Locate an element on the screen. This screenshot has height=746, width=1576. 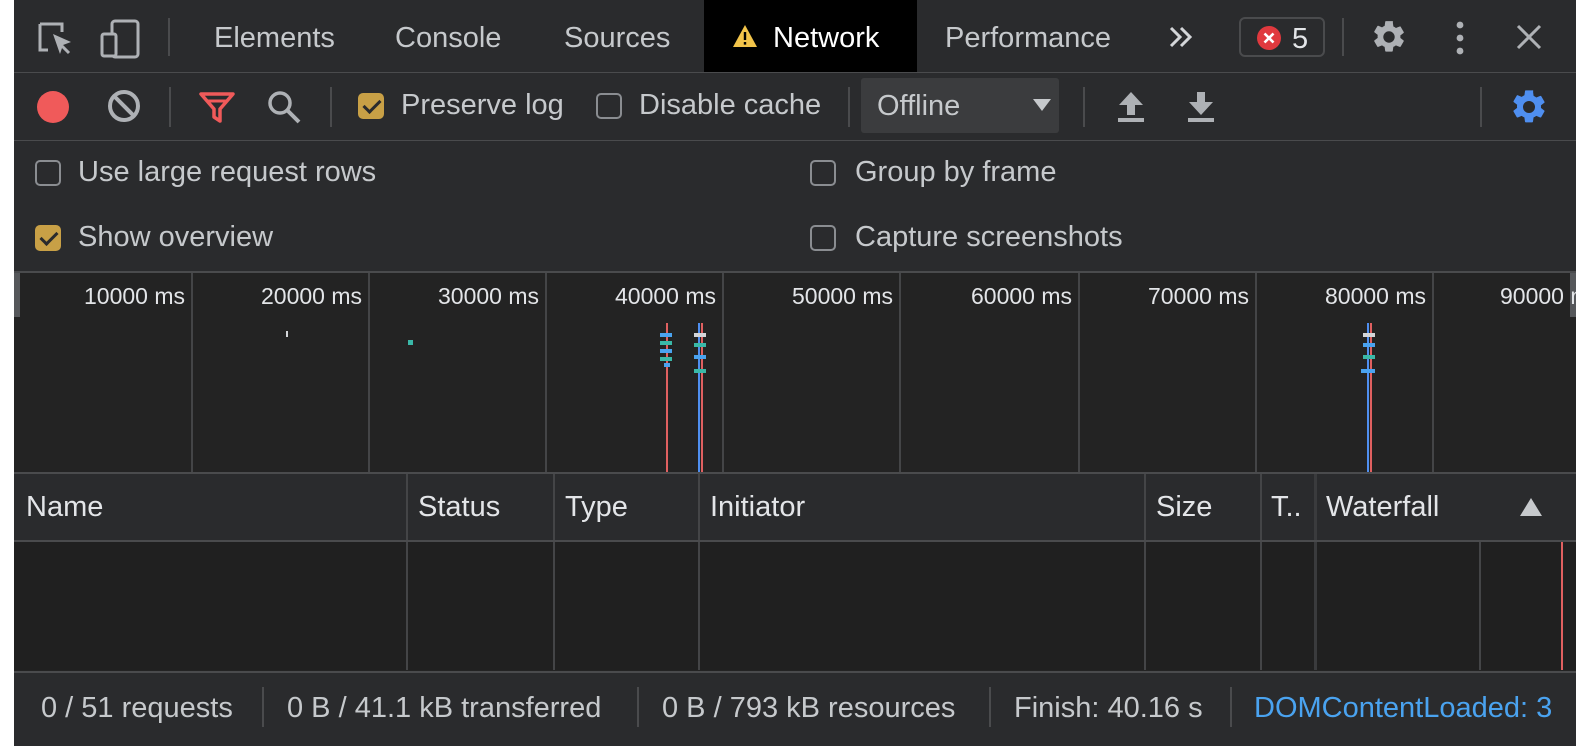
throttling-select: Offline is located at coordinates (960, 105).